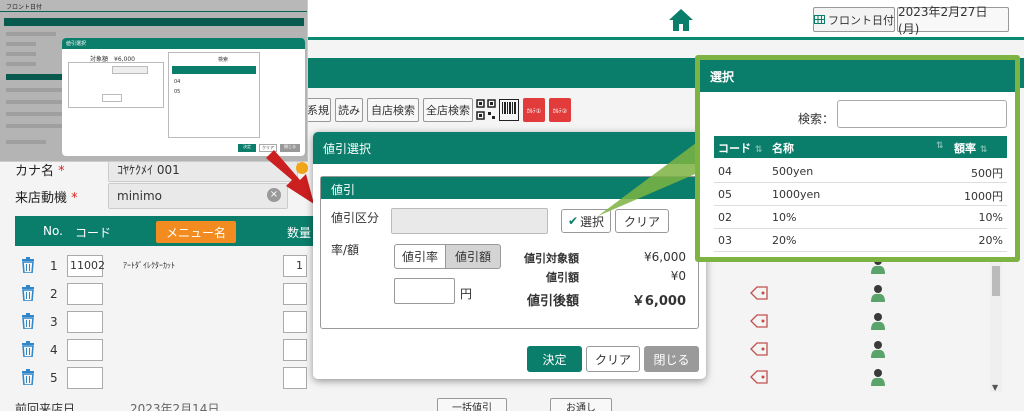 The height and width of the screenshot is (411, 1024). Describe the element at coordinates (93, 233) in the screenshot. I see `col-code: コード` at that location.